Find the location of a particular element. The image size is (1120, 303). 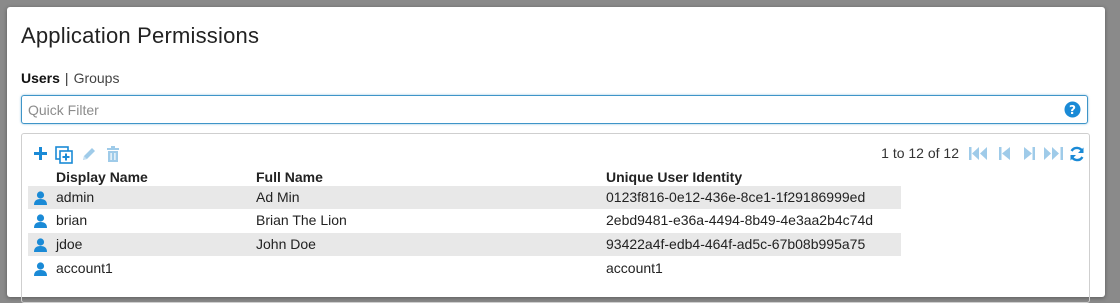

cell-identity: 0123f816-0e12-436e-8ce1-1f29186999ed is located at coordinates (736, 197).